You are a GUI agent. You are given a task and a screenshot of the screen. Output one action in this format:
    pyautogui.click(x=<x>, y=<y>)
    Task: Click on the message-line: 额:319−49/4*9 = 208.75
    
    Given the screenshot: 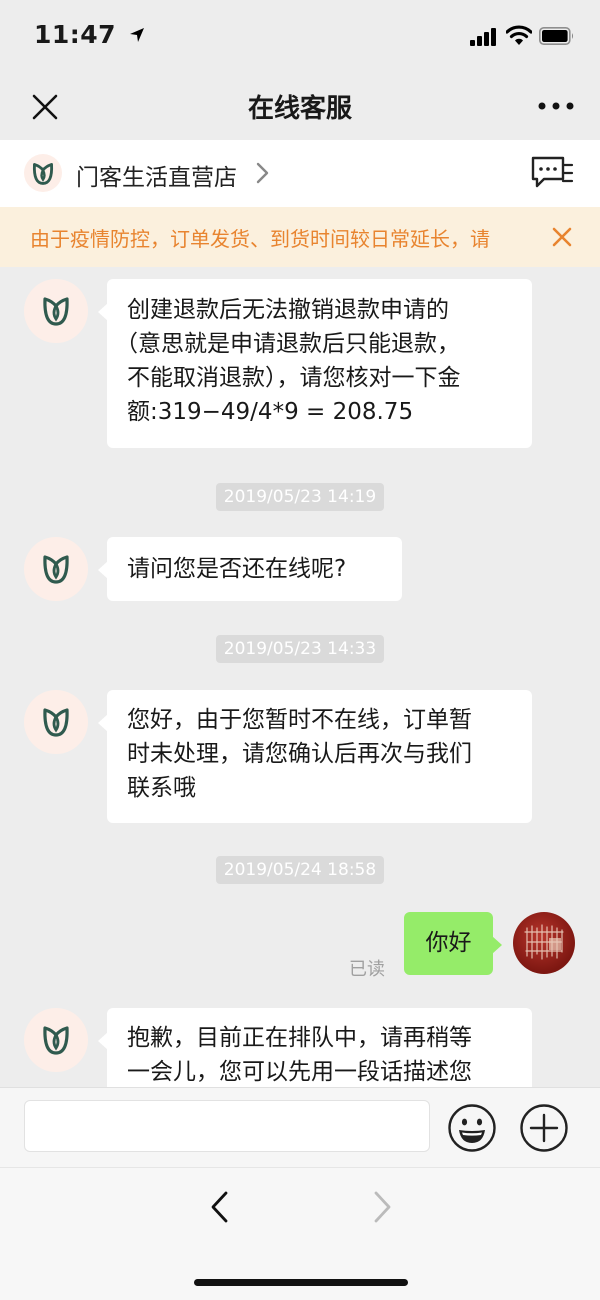 What is the action you would take?
    pyautogui.click(x=270, y=412)
    